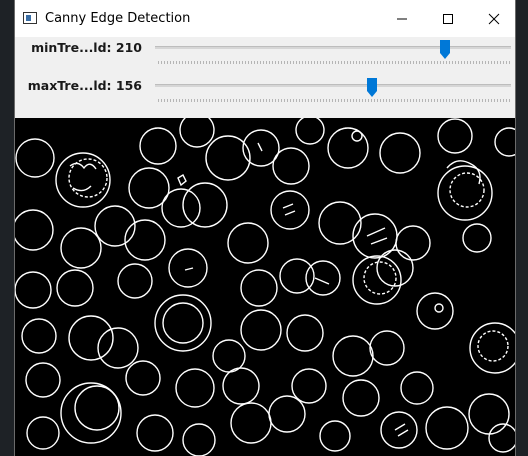 The width and height of the screenshot is (528, 456). What do you see at coordinates (265, 56) in the screenshot?
I see `trackbar-min-threshold: minTre...ld: 210` at bounding box center [265, 56].